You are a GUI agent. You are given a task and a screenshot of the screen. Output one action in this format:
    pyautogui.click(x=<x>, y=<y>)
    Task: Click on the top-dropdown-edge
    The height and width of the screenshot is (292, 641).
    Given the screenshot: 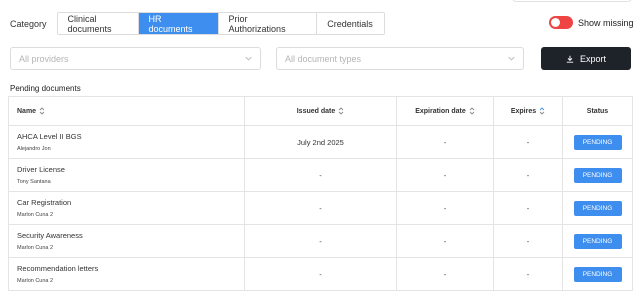 What is the action you would take?
    pyautogui.click(x=572, y=1)
    